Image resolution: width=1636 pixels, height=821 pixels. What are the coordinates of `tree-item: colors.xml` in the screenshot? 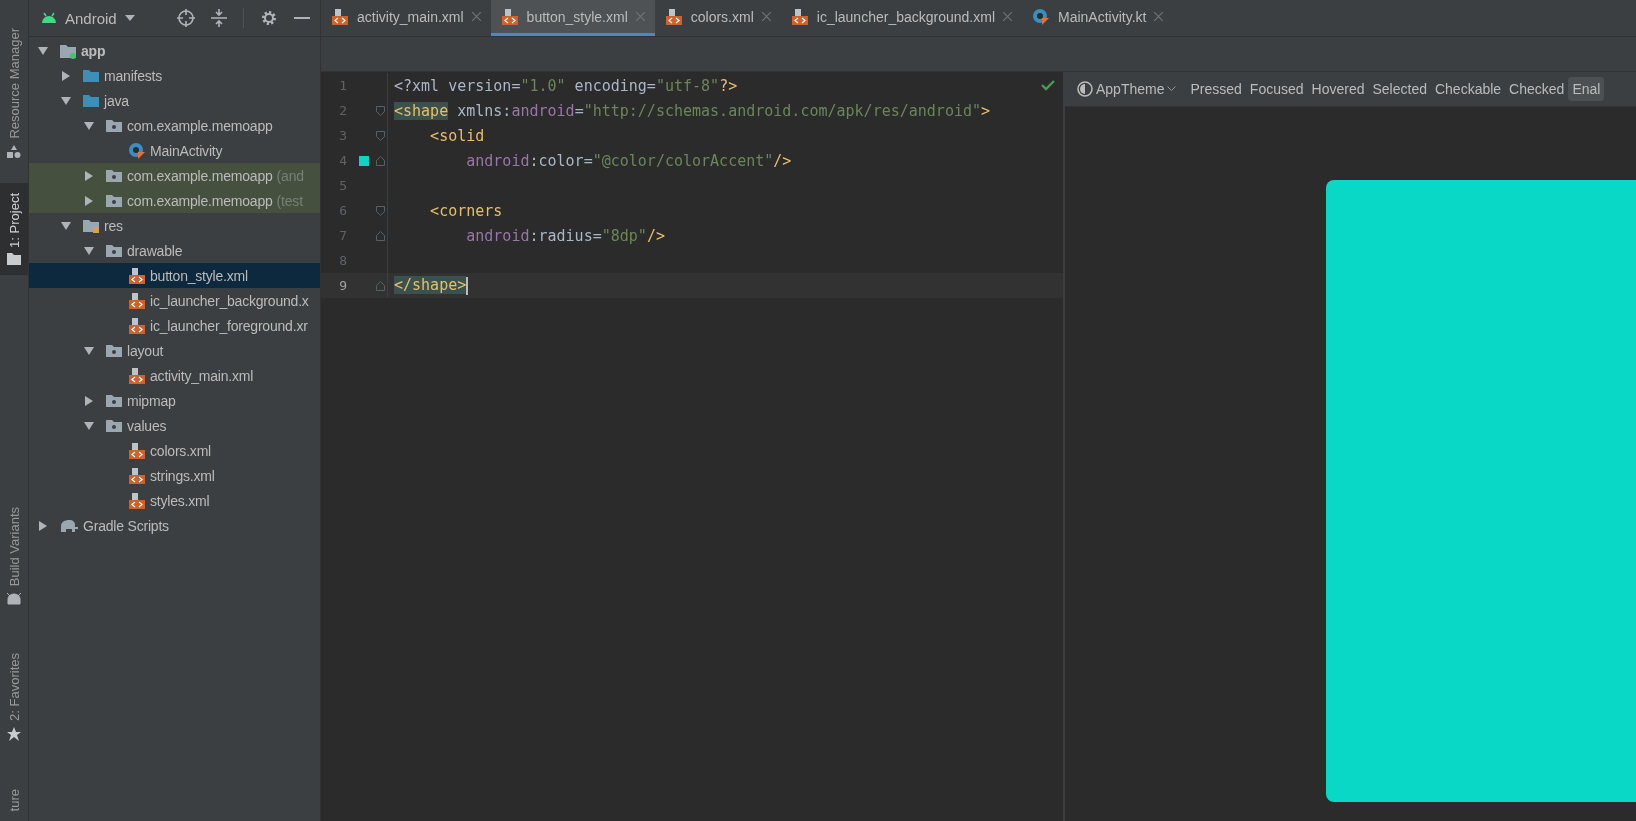 It's located at (180, 450).